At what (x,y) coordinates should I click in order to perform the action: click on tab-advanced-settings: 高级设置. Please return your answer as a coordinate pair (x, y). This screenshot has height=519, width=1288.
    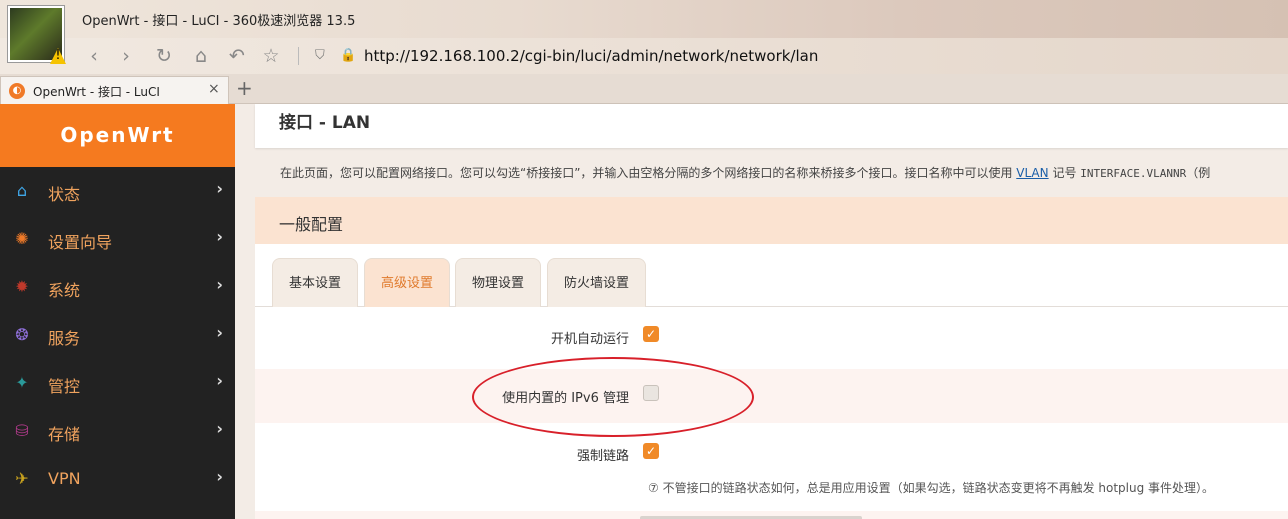
    Looking at the image, I should click on (407, 282).